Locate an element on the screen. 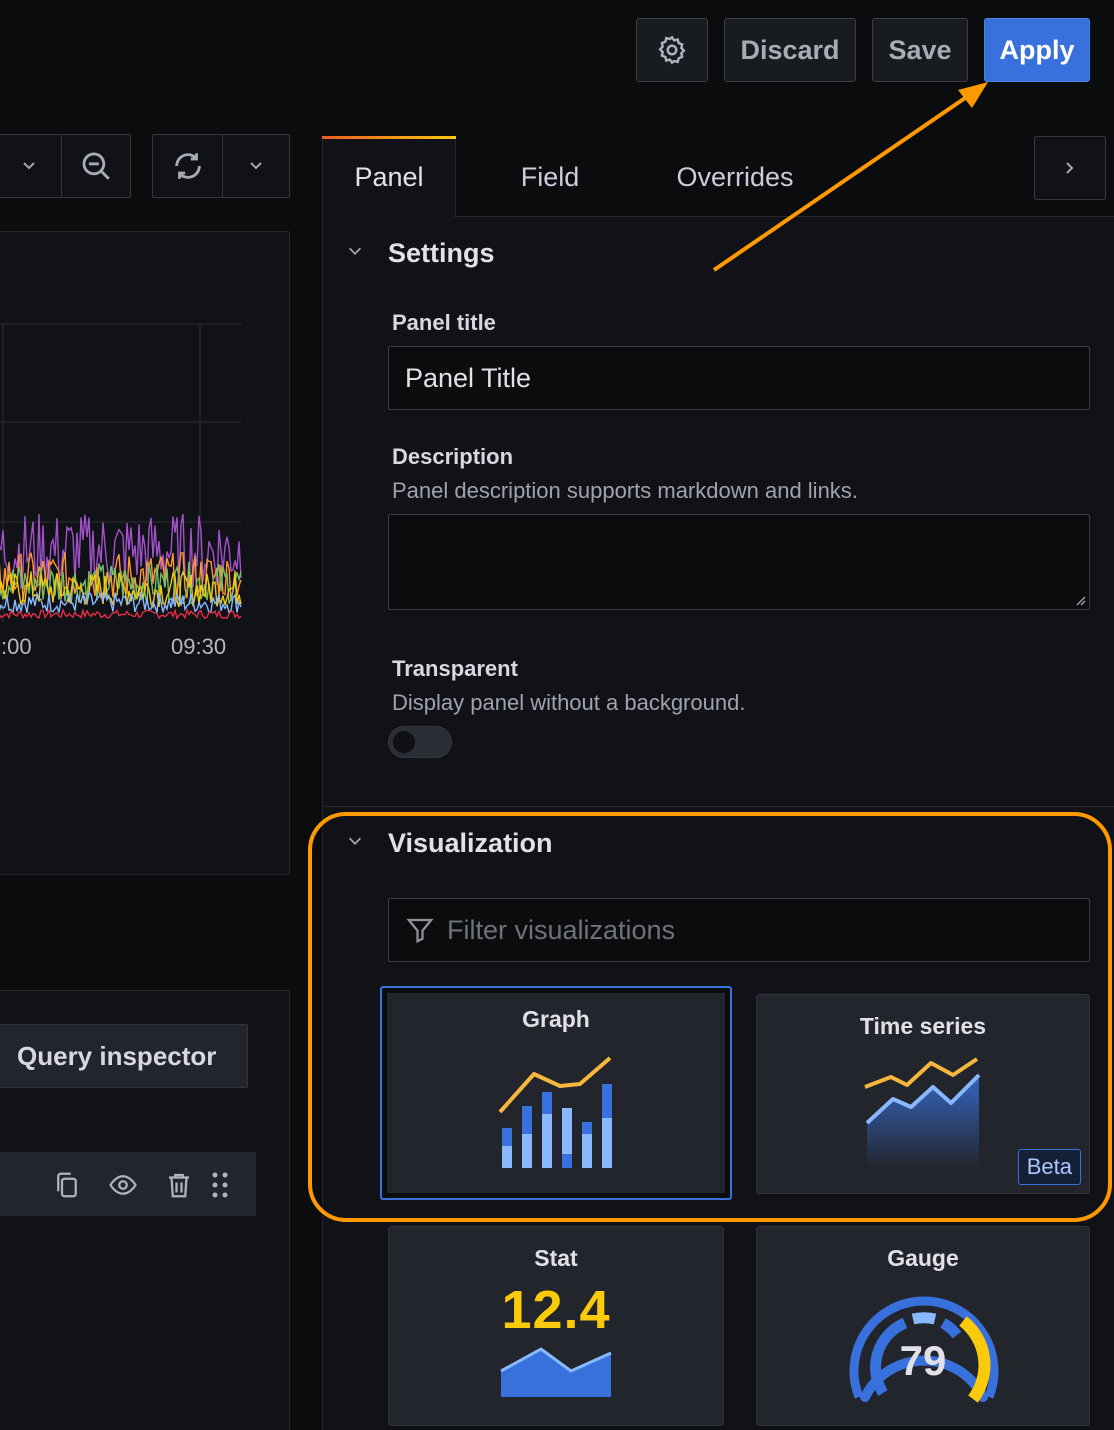 The width and height of the screenshot is (1114, 1430). viz-card-title: Gauge is located at coordinates (923, 1258).